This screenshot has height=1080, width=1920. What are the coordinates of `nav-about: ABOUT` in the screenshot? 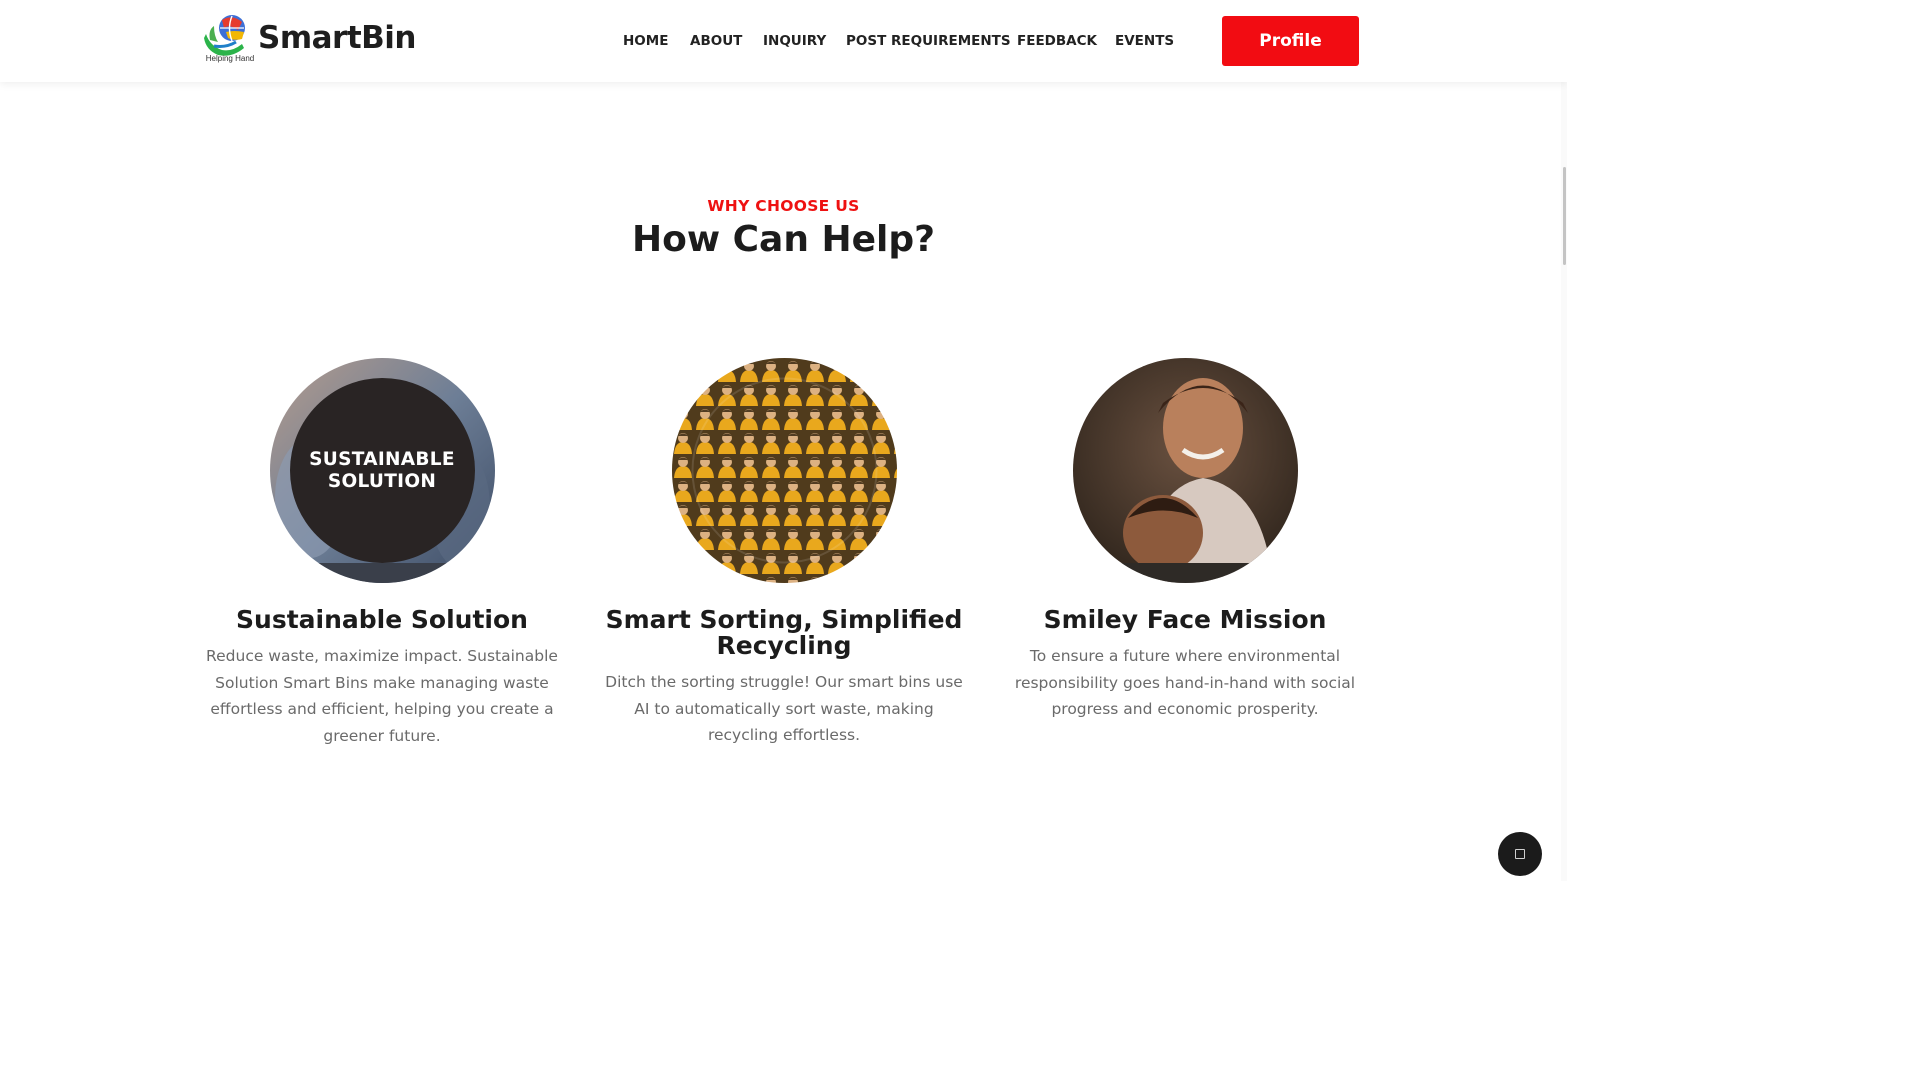 It's located at (726, 41).